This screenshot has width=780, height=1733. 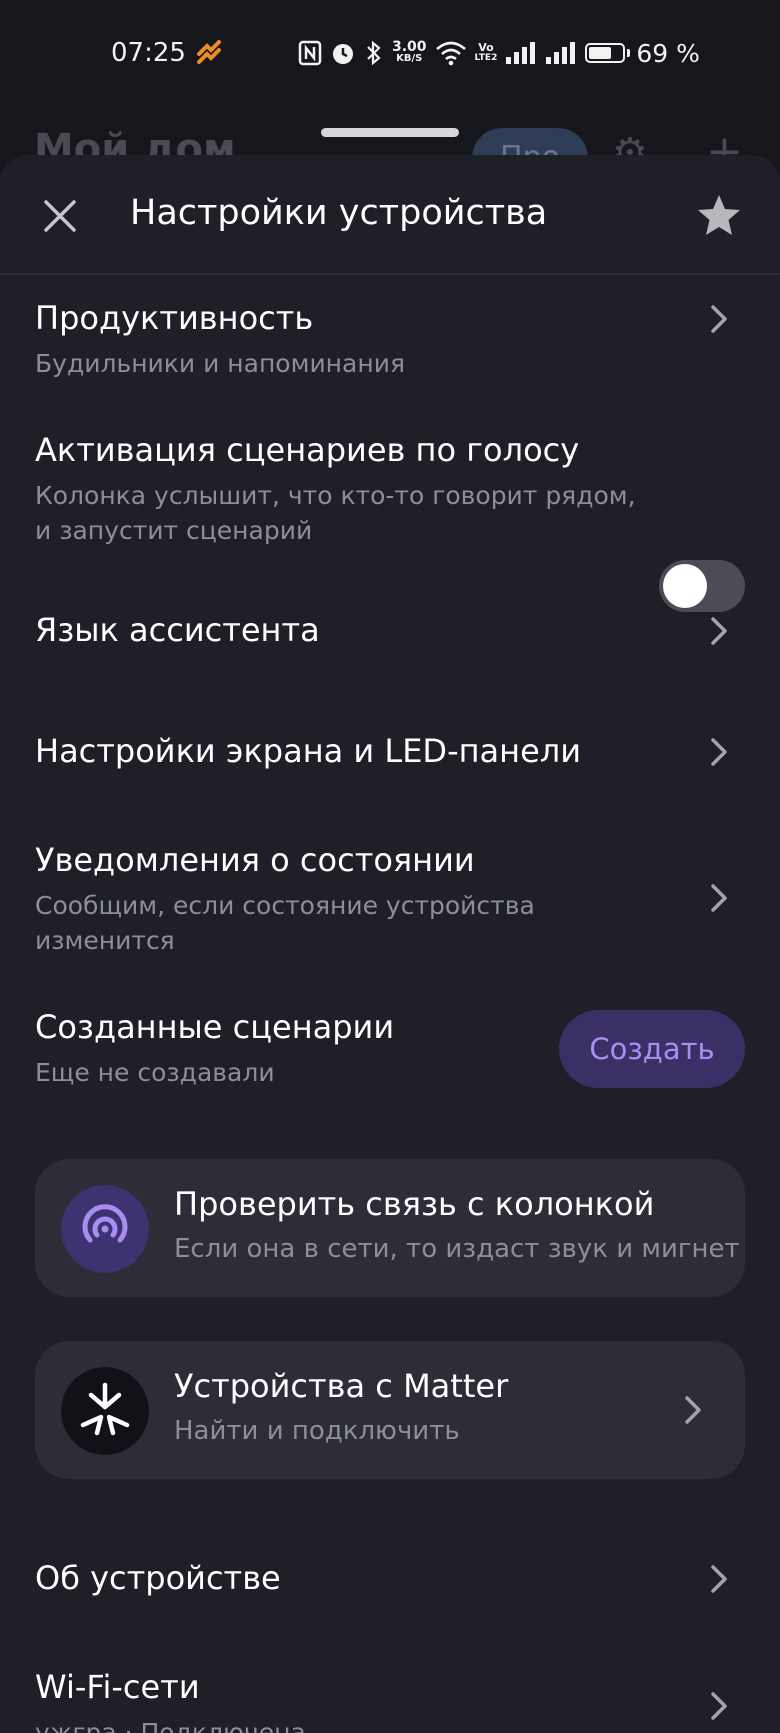 What do you see at coordinates (209, 52) in the screenshot?
I see `app-notification-icon` at bounding box center [209, 52].